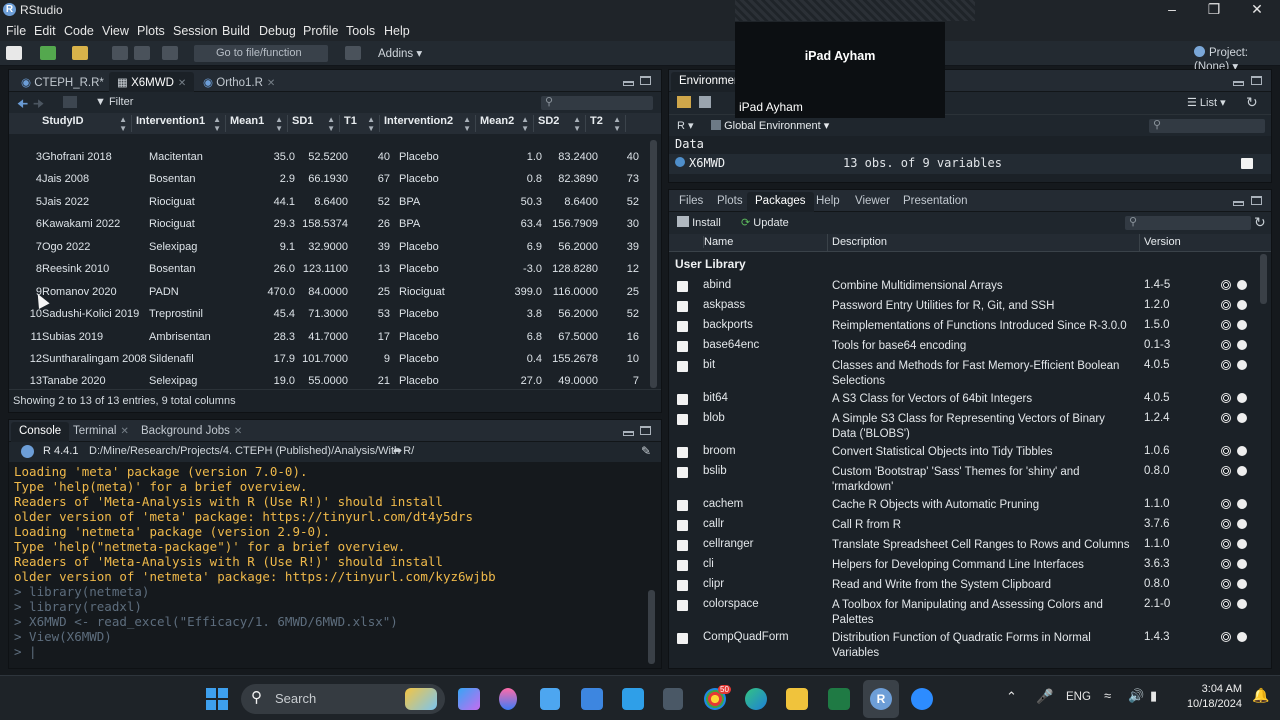 The height and width of the screenshot is (720, 1280). Describe the element at coordinates (397, 31) in the screenshot. I see `menu-help: Help` at that location.